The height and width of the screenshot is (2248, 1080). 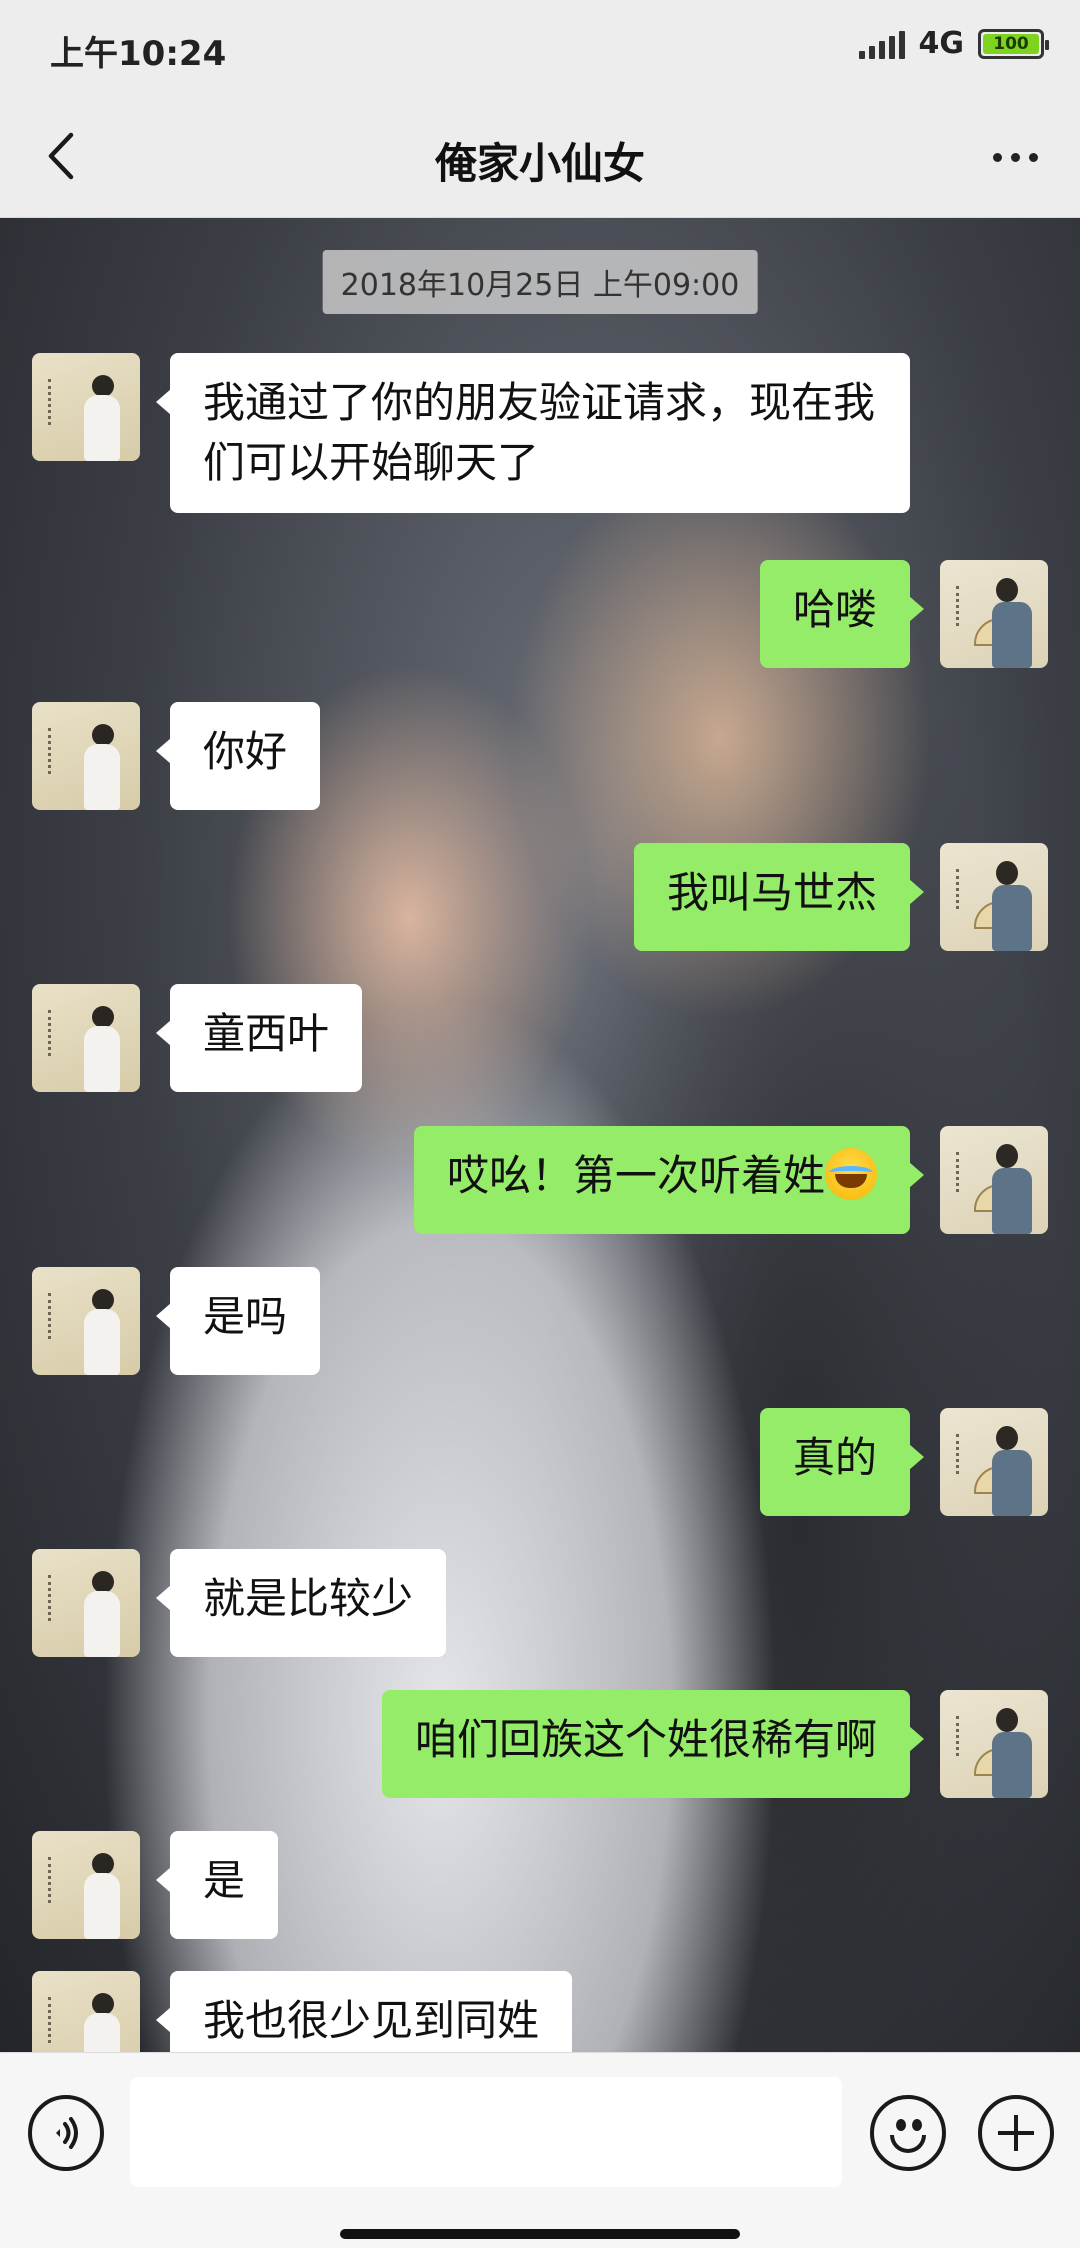 What do you see at coordinates (364, 2011) in the screenshot?
I see `message-bubble: 我也很少见到同姓` at bounding box center [364, 2011].